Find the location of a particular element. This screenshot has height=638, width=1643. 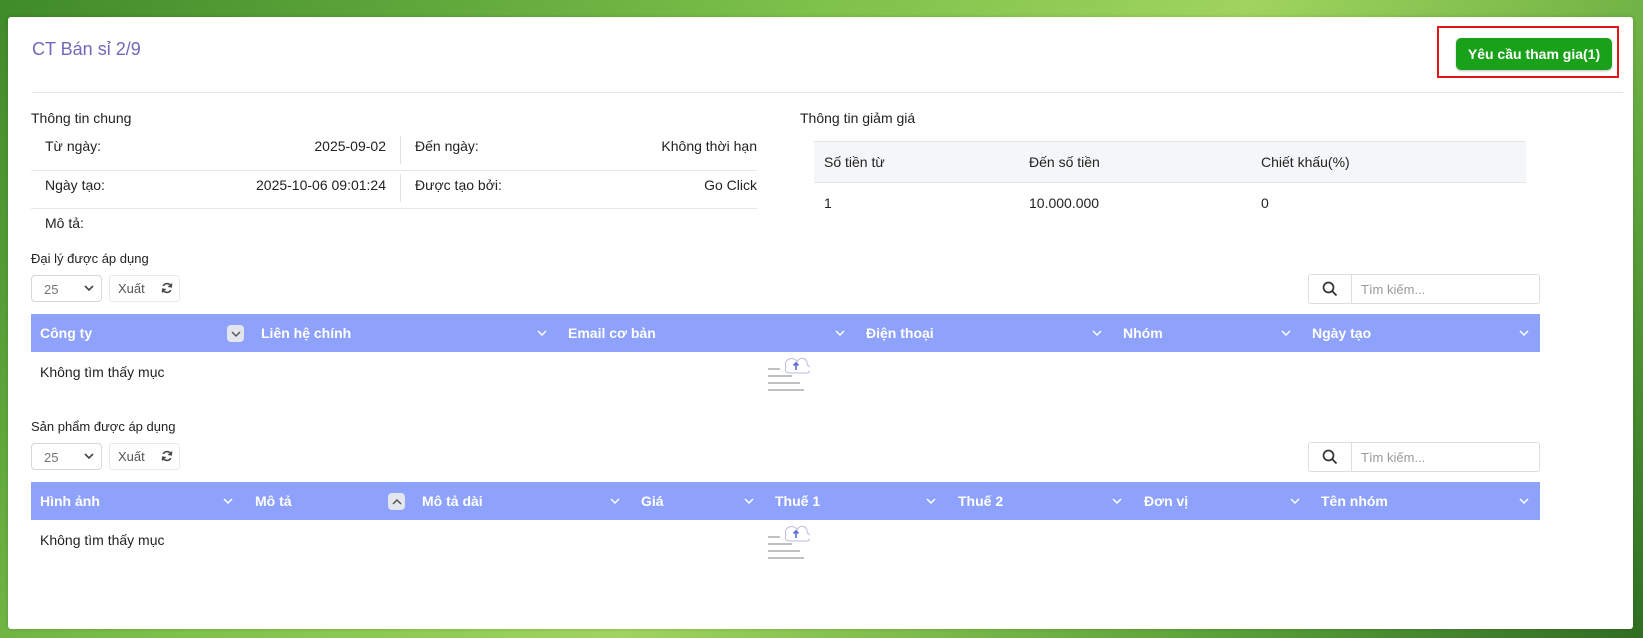

products-empty-text: Không tìm thấy mục is located at coordinates (102, 540).